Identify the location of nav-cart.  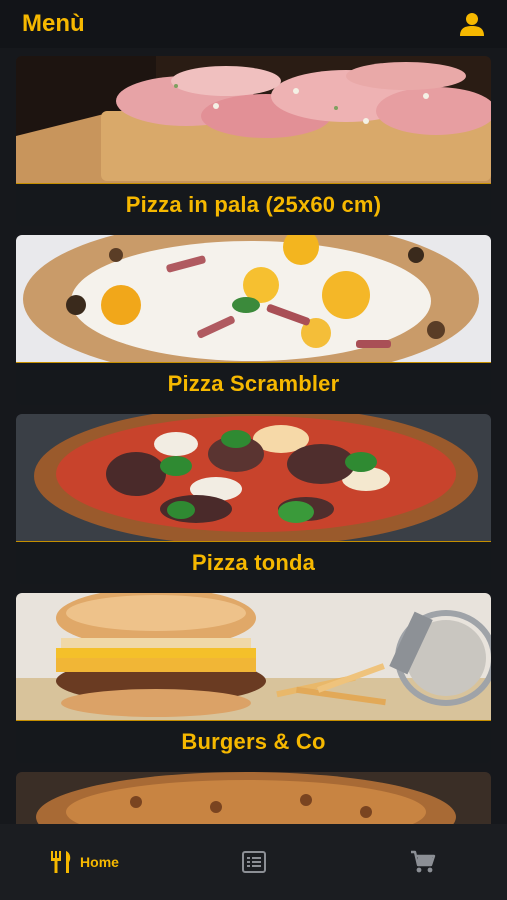
(422, 862).